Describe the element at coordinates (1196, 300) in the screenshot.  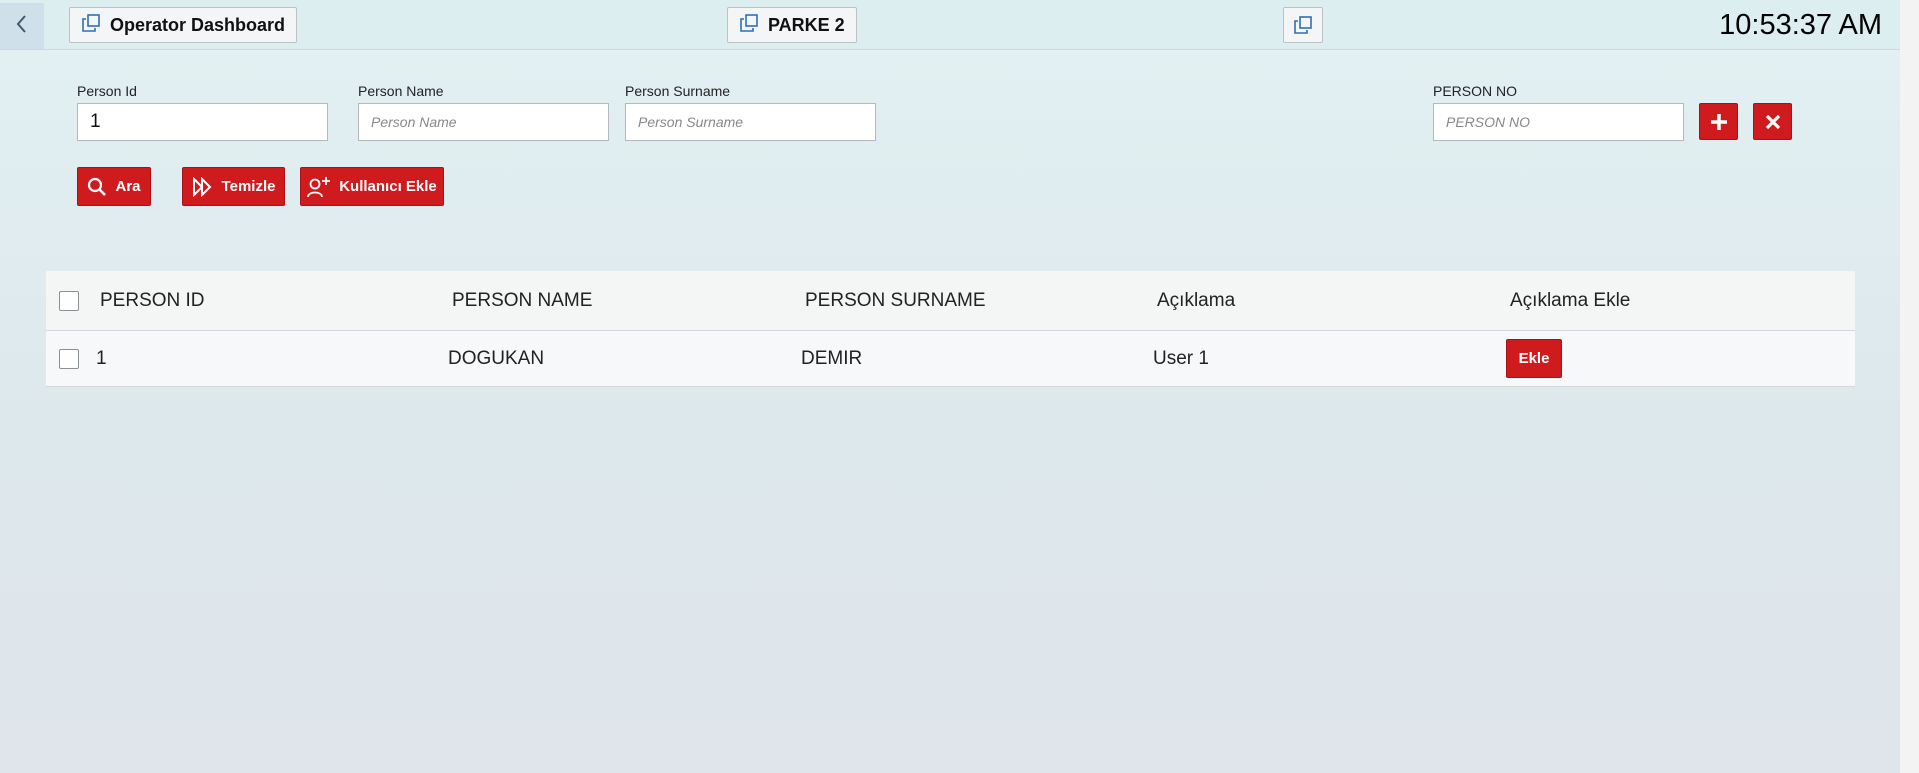
I see `column-header-description: Açıklama` at that location.